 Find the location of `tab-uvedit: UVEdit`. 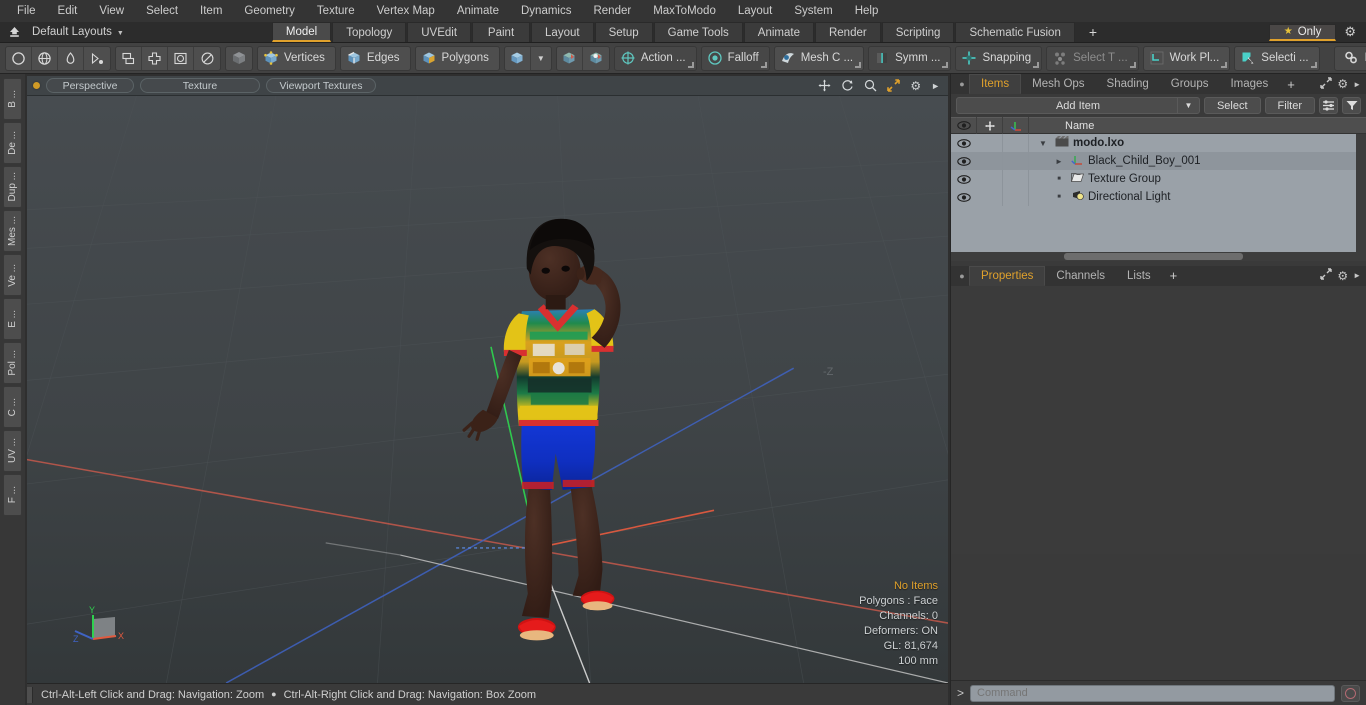

tab-uvedit: UVEdit is located at coordinates (439, 32).